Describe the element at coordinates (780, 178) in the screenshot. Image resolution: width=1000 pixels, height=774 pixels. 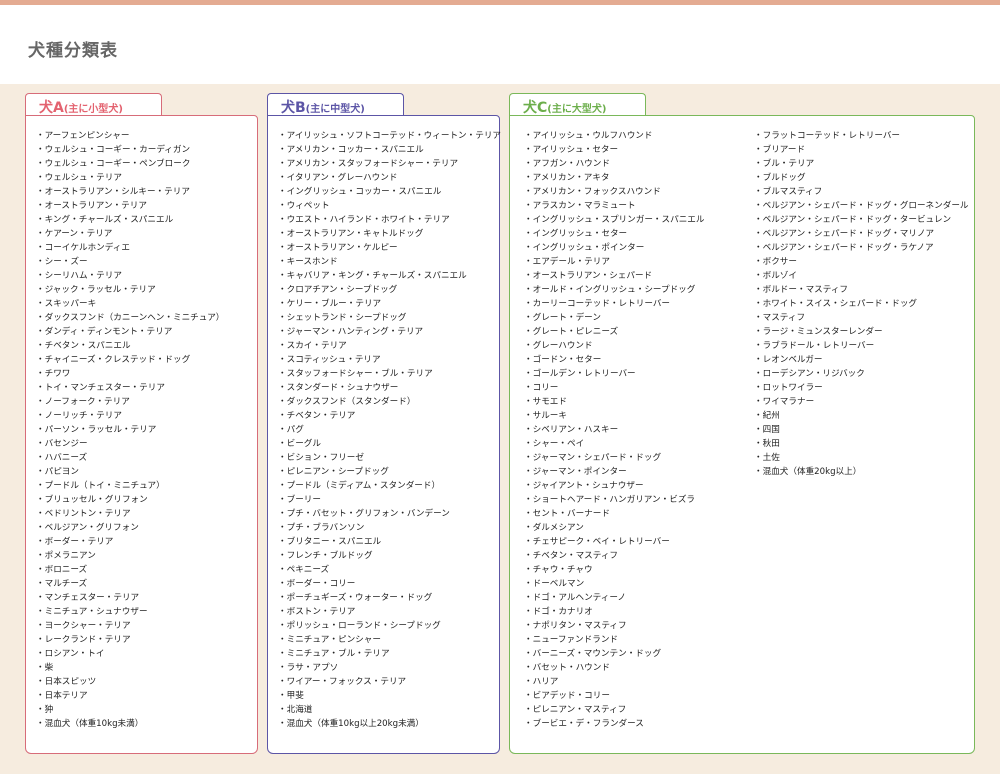
I see `group-c-item: ・ブルドッグ` at that location.